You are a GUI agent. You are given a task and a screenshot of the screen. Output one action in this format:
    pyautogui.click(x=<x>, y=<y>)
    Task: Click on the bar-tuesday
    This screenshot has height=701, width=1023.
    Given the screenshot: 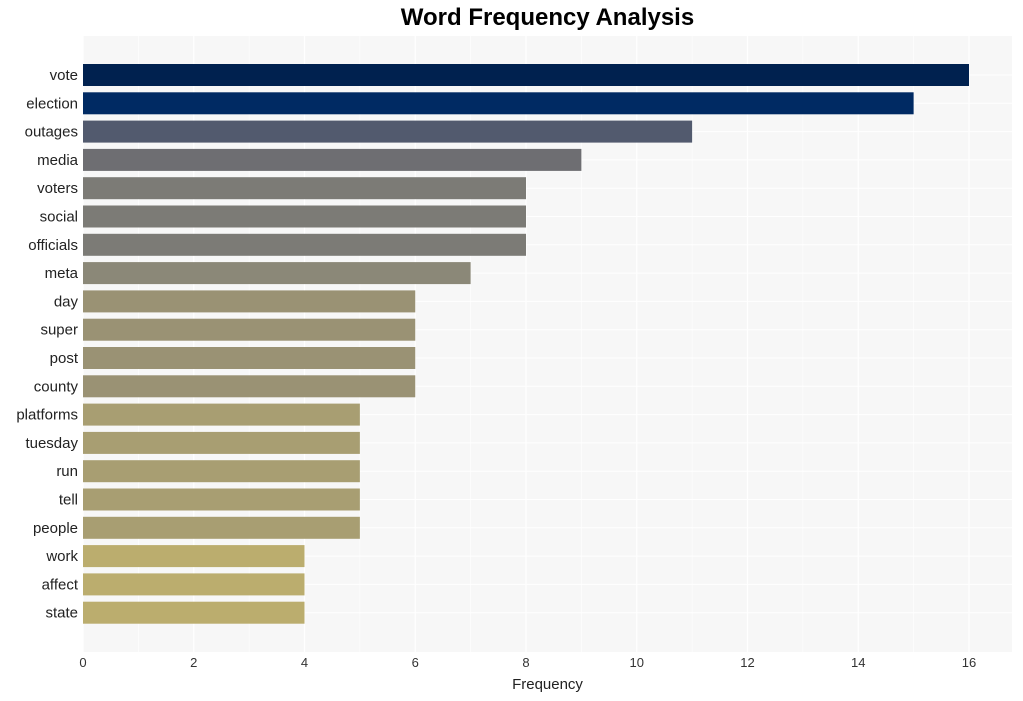 What is the action you would take?
    pyautogui.click(x=221, y=442)
    